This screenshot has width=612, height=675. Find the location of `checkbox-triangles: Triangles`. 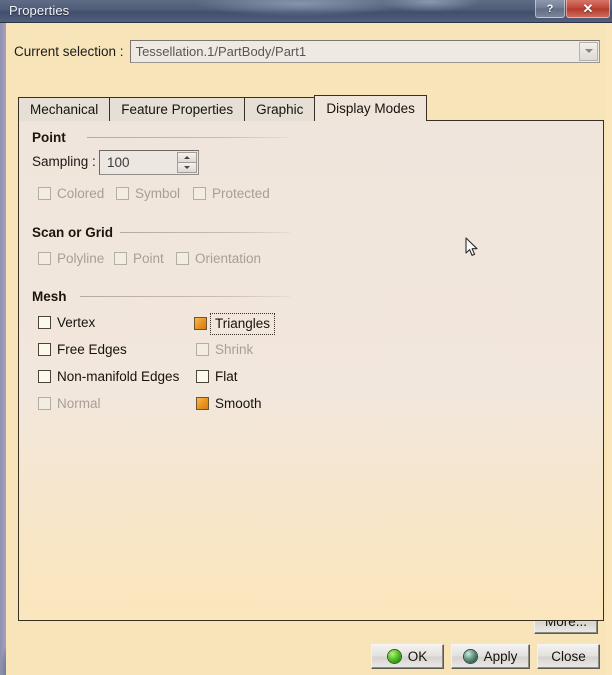

checkbox-triangles: Triangles is located at coordinates (235, 324).